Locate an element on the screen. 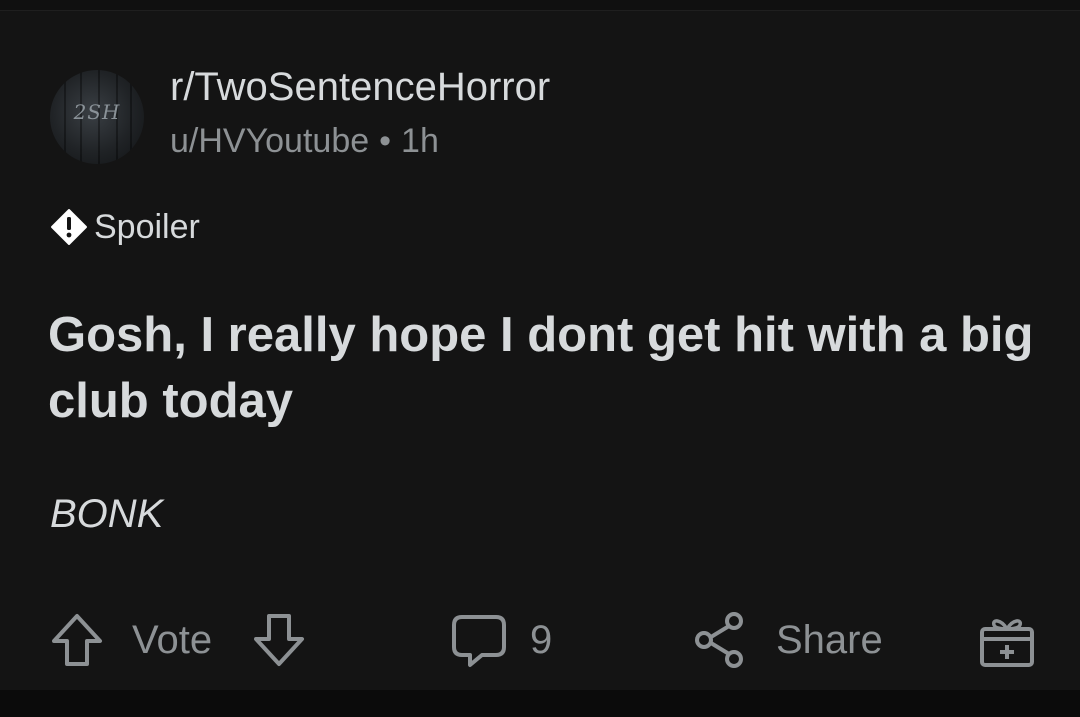 The image size is (1080, 717). action-bar: Vote 9 Share is located at coordinates (540, 640).